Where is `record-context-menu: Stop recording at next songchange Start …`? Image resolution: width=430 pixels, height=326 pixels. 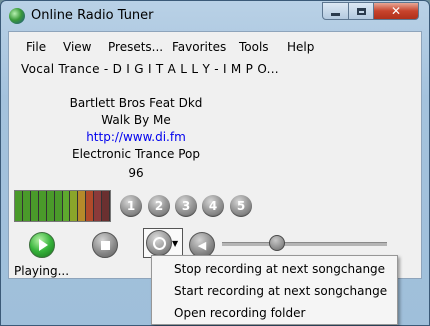 record-context-menu: Stop recording at next songchange Start … is located at coordinates (274, 290).